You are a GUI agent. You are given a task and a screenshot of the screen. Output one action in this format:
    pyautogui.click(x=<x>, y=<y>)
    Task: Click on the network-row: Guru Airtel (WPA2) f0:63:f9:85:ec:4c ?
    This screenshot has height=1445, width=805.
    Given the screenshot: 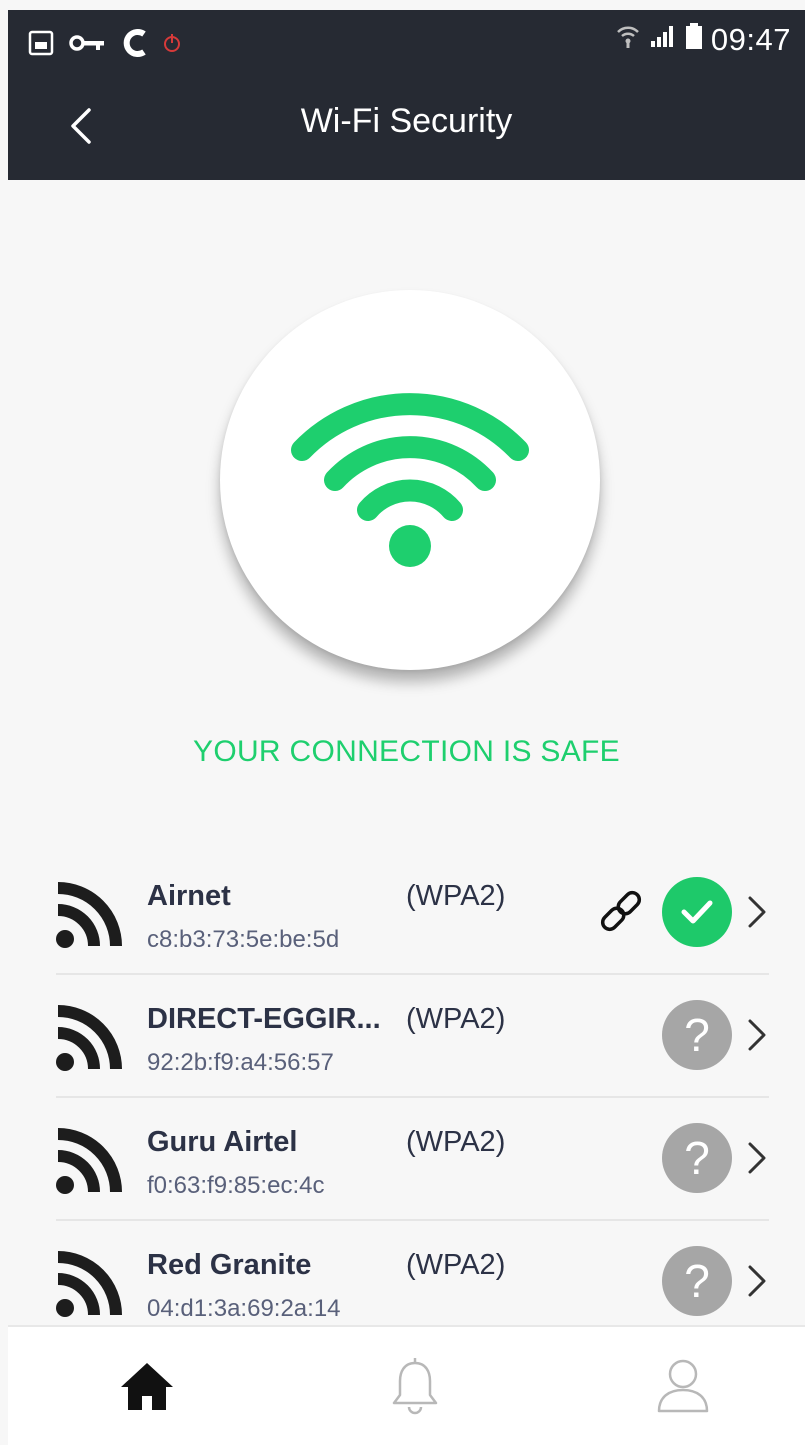 What is the action you would take?
    pyautogui.click(x=406, y=1159)
    